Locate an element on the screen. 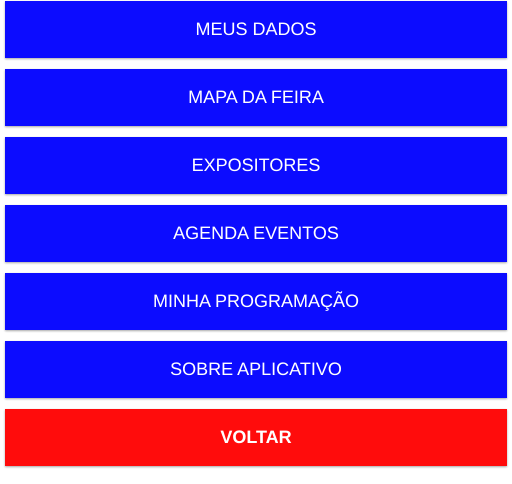 The image size is (512, 484). back-button: VOLTAR is located at coordinates (256, 437).